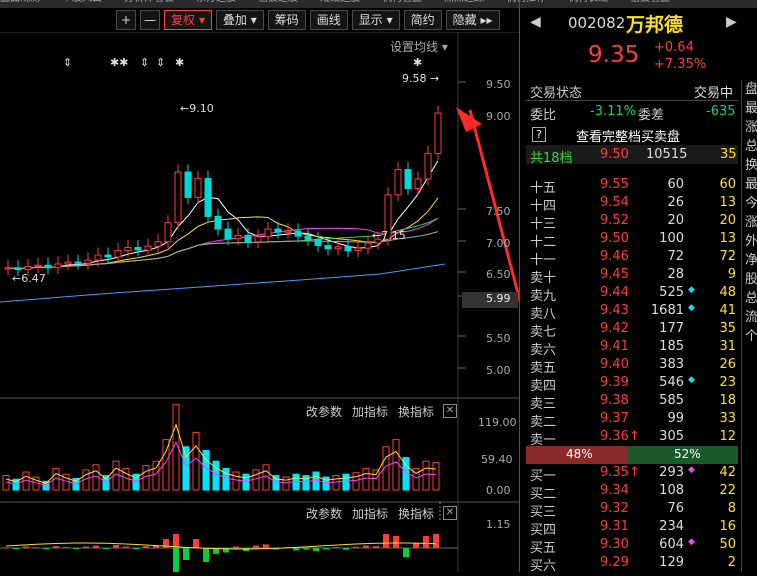 This screenshot has height=576, width=757. I want to click on side-label: 总, so click(751, 146).